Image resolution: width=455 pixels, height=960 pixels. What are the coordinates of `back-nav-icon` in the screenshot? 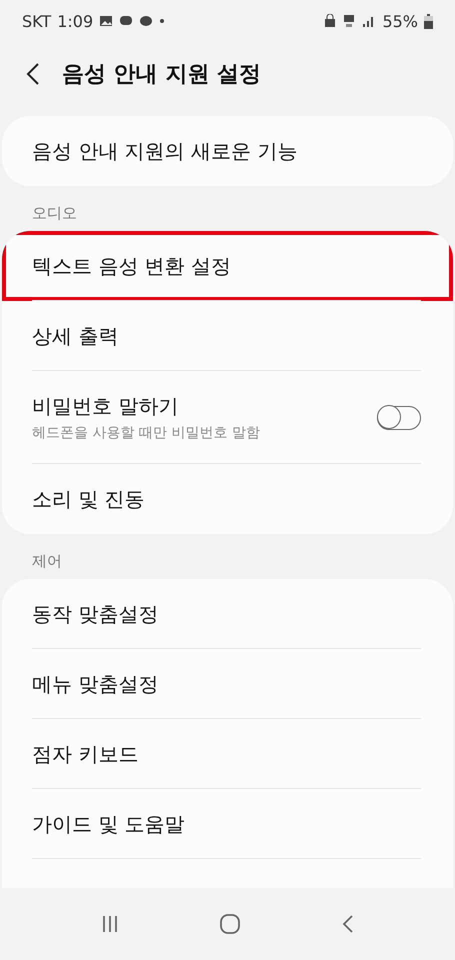 It's located at (348, 924).